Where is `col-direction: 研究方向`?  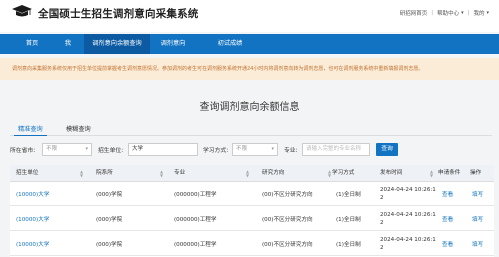 col-direction: 研究方向 is located at coordinates (273, 173).